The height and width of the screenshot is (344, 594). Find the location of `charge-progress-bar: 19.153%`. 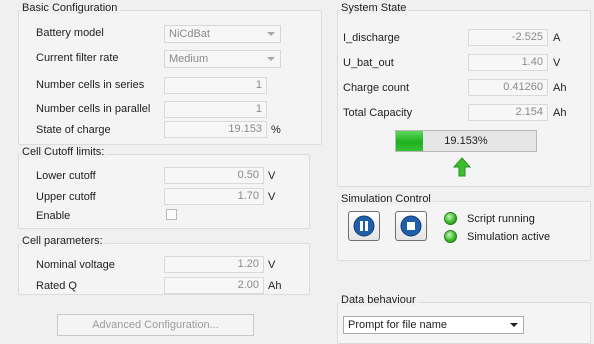

charge-progress-bar: 19.153% is located at coordinates (466, 141).